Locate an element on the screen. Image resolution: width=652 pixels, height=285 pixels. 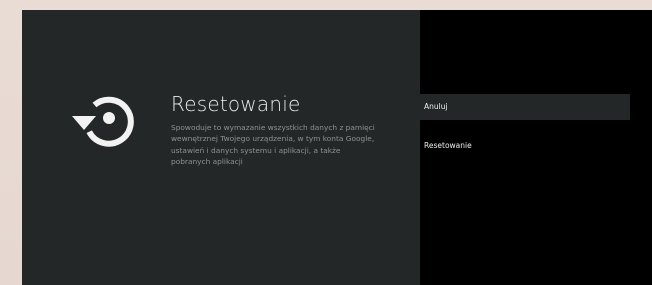
cancel-option: Anuluj is located at coordinates (522, 107).